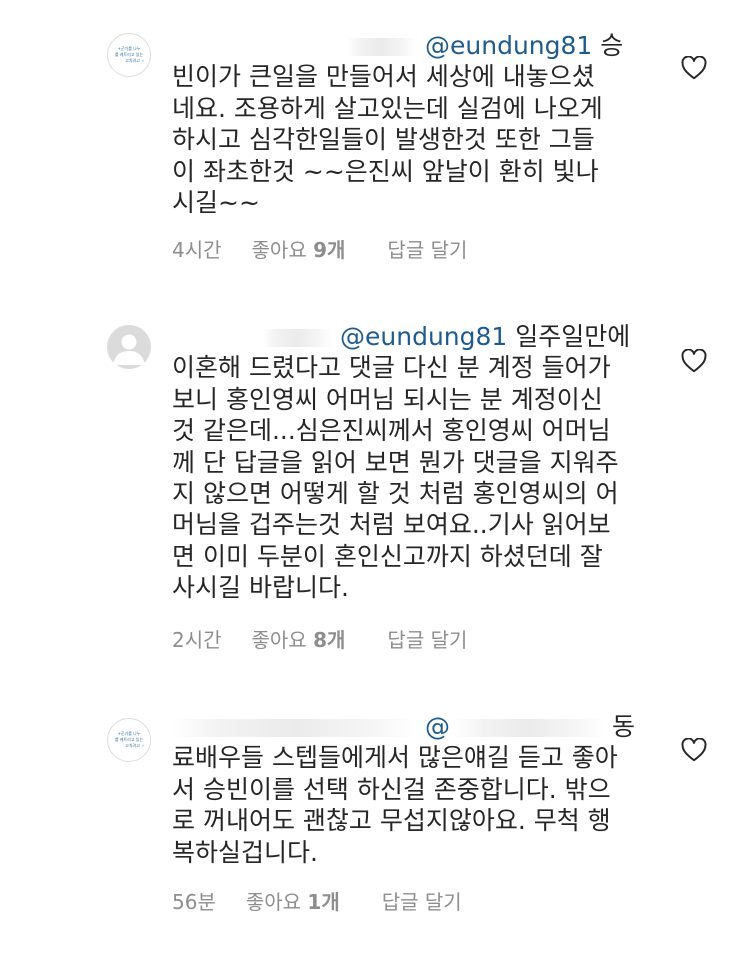  What do you see at coordinates (395, 462) in the screenshot?
I see `comment-line: 께 단 답글을 읽어 보면 뭔가 댓글을 지워주` at bounding box center [395, 462].